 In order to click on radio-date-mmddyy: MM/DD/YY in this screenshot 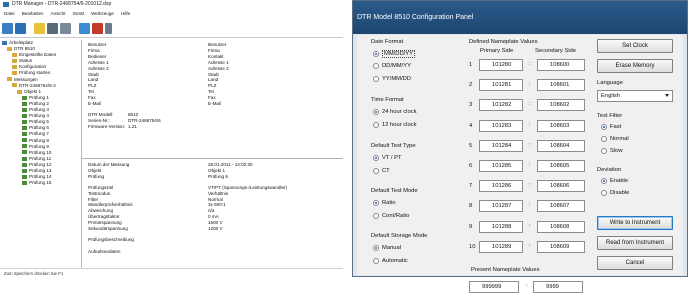, I will do `click(394, 54)`.